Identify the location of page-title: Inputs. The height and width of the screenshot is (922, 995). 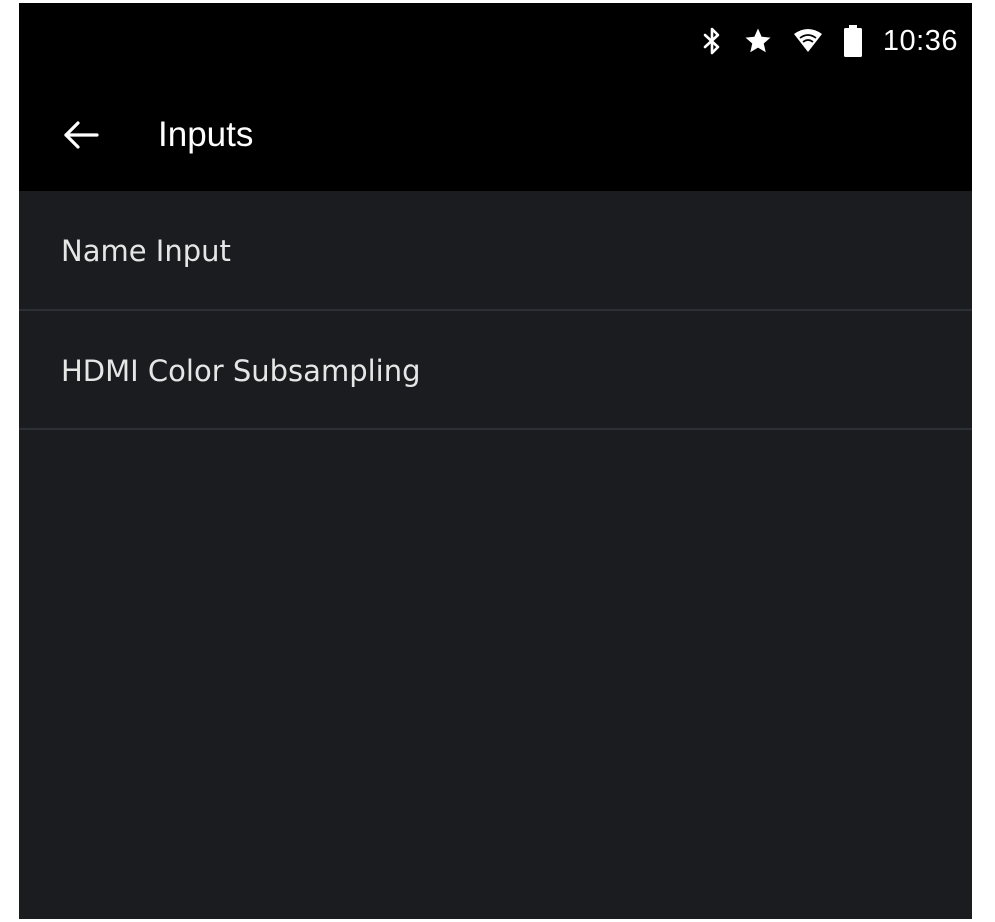
(206, 134).